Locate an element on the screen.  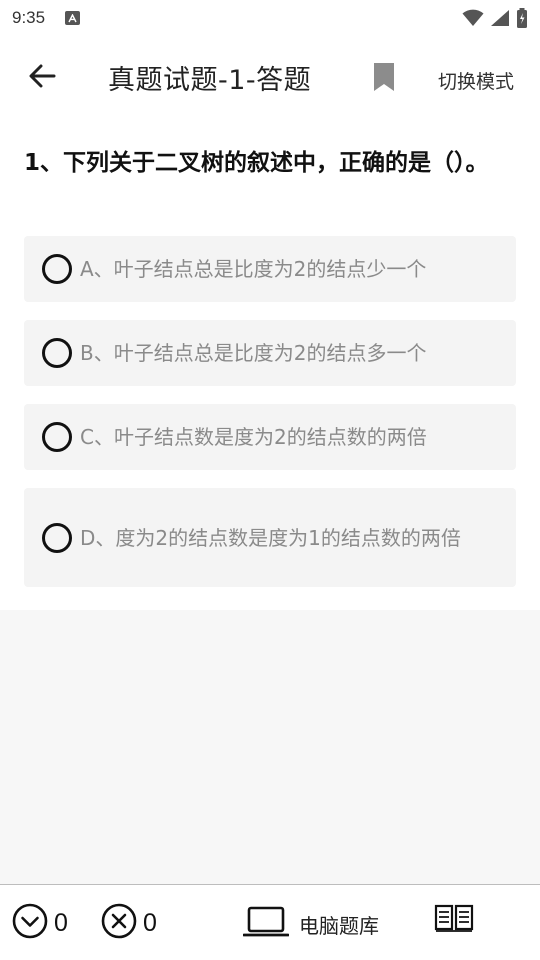
option-label: A、叶子结点总是比度为2的结点少一个 is located at coordinates (253, 269).